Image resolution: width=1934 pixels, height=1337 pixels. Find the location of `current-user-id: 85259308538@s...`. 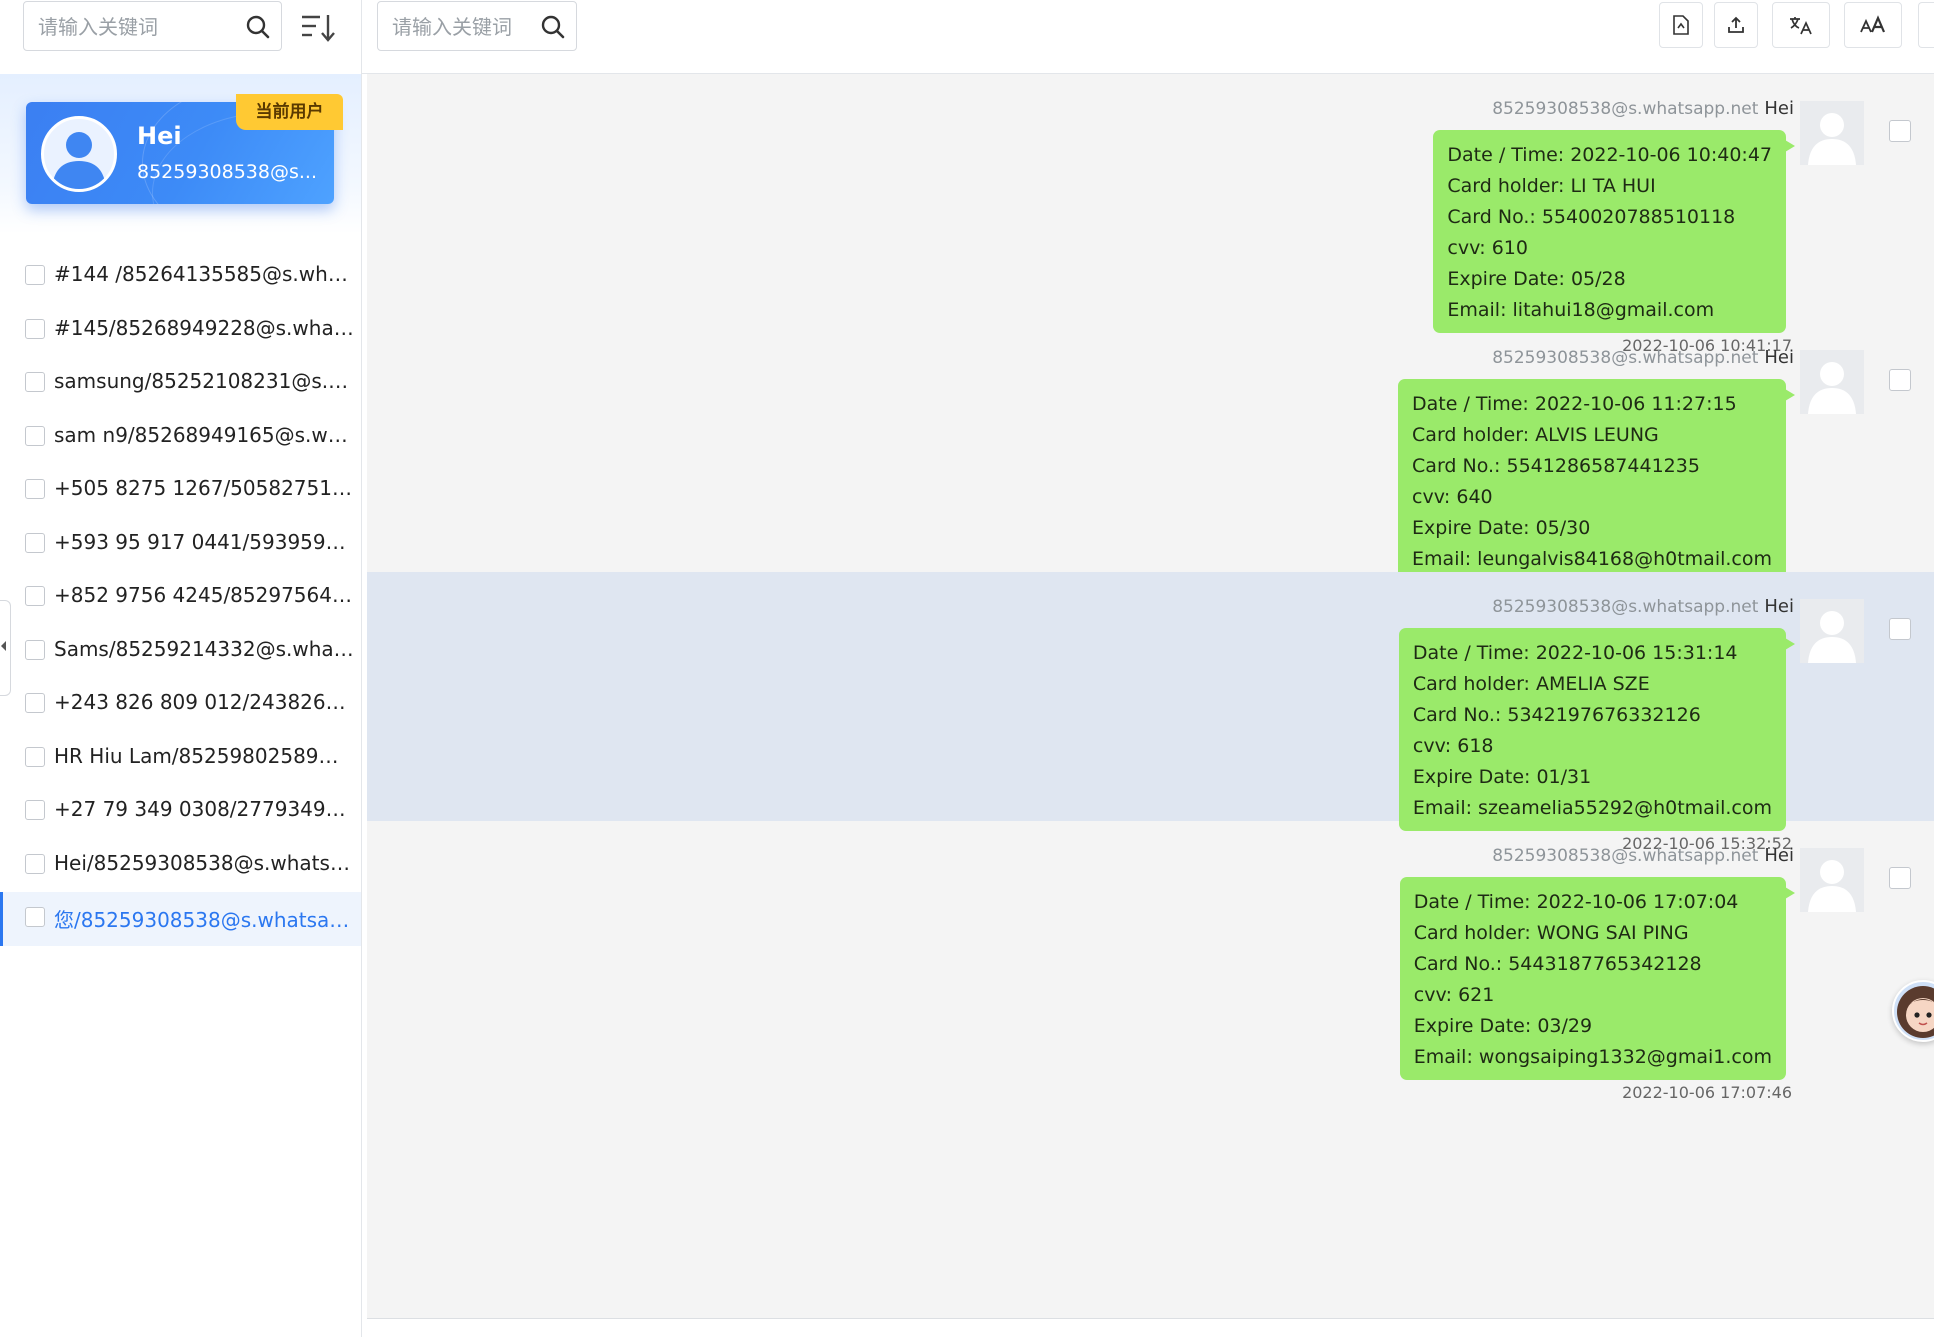

current-user-id: 85259308538@s... is located at coordinates (227, 172).